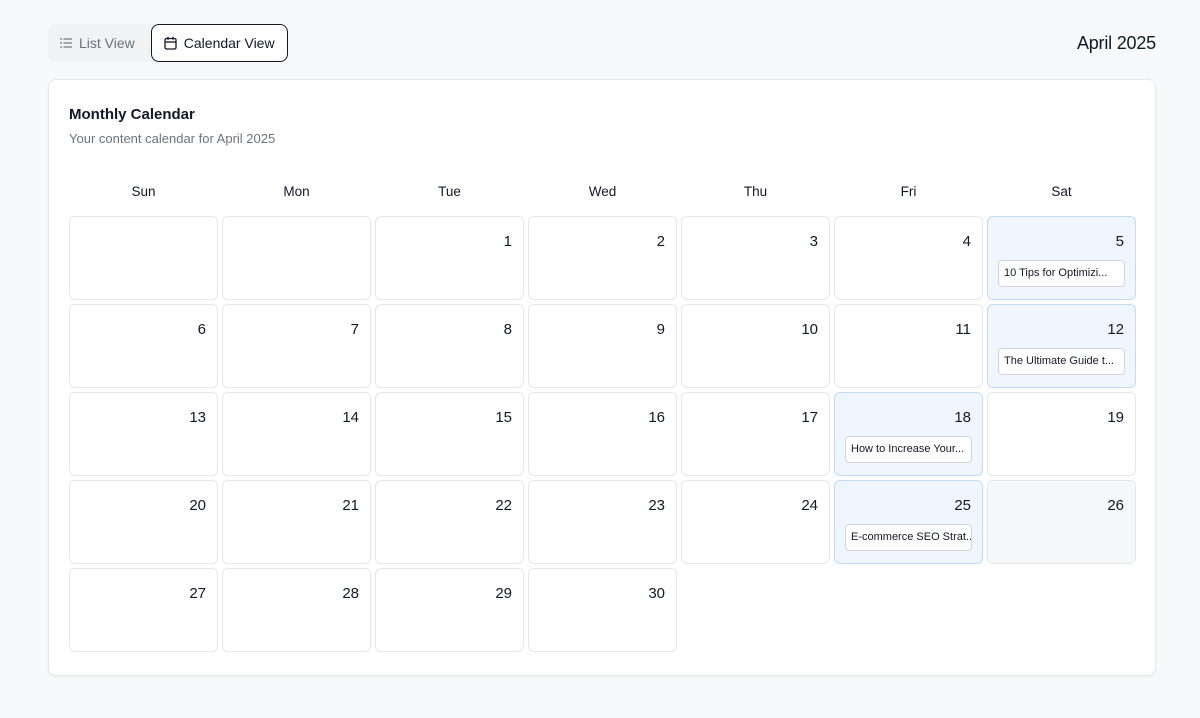 The image size is (1200, 718). What do you see at coordinates (1115, 417) in the screenshot?
I see `day-number: 19` at bounding box center [1115, 417].